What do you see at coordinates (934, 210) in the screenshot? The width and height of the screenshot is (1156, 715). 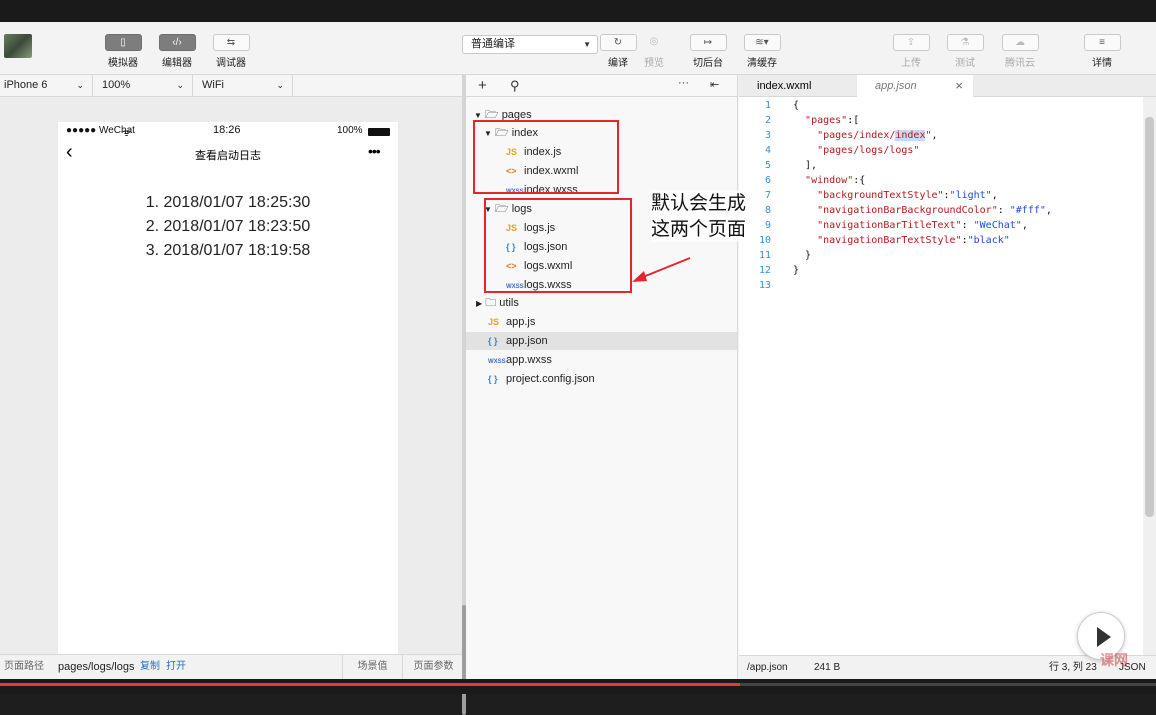 I see `code-line: "navigationBarBackgroundColor": "#fff",` at bounding box center [934, 210].